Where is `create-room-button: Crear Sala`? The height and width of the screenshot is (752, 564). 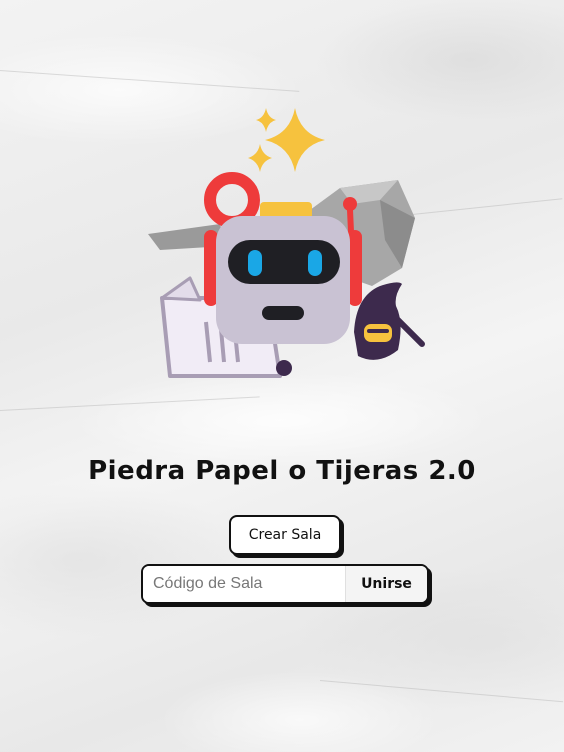 create-room-button: Crear Sala is located at coordinates (285, 535).